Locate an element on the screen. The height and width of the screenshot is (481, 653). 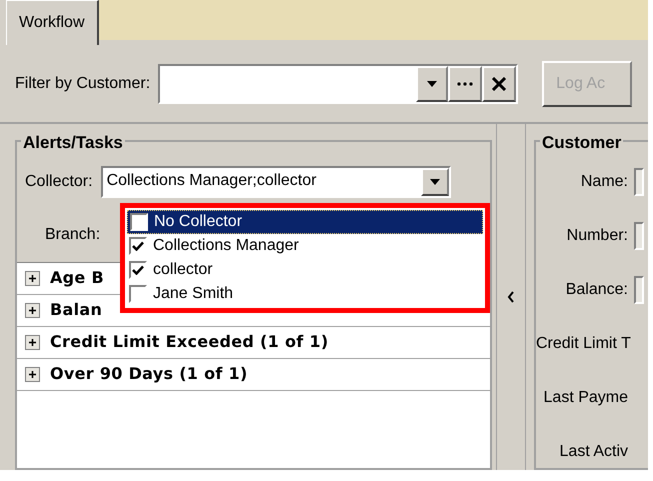
collector-label: Collector: is located at coordinates (59, 182).